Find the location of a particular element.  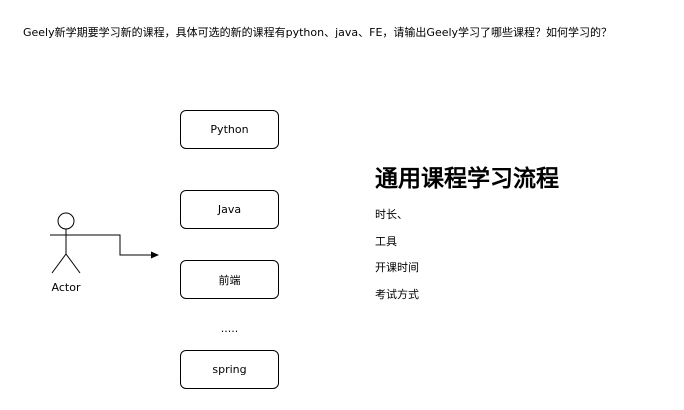

process-title: 通用课程学习流程 is located at coordinates (467, 179).